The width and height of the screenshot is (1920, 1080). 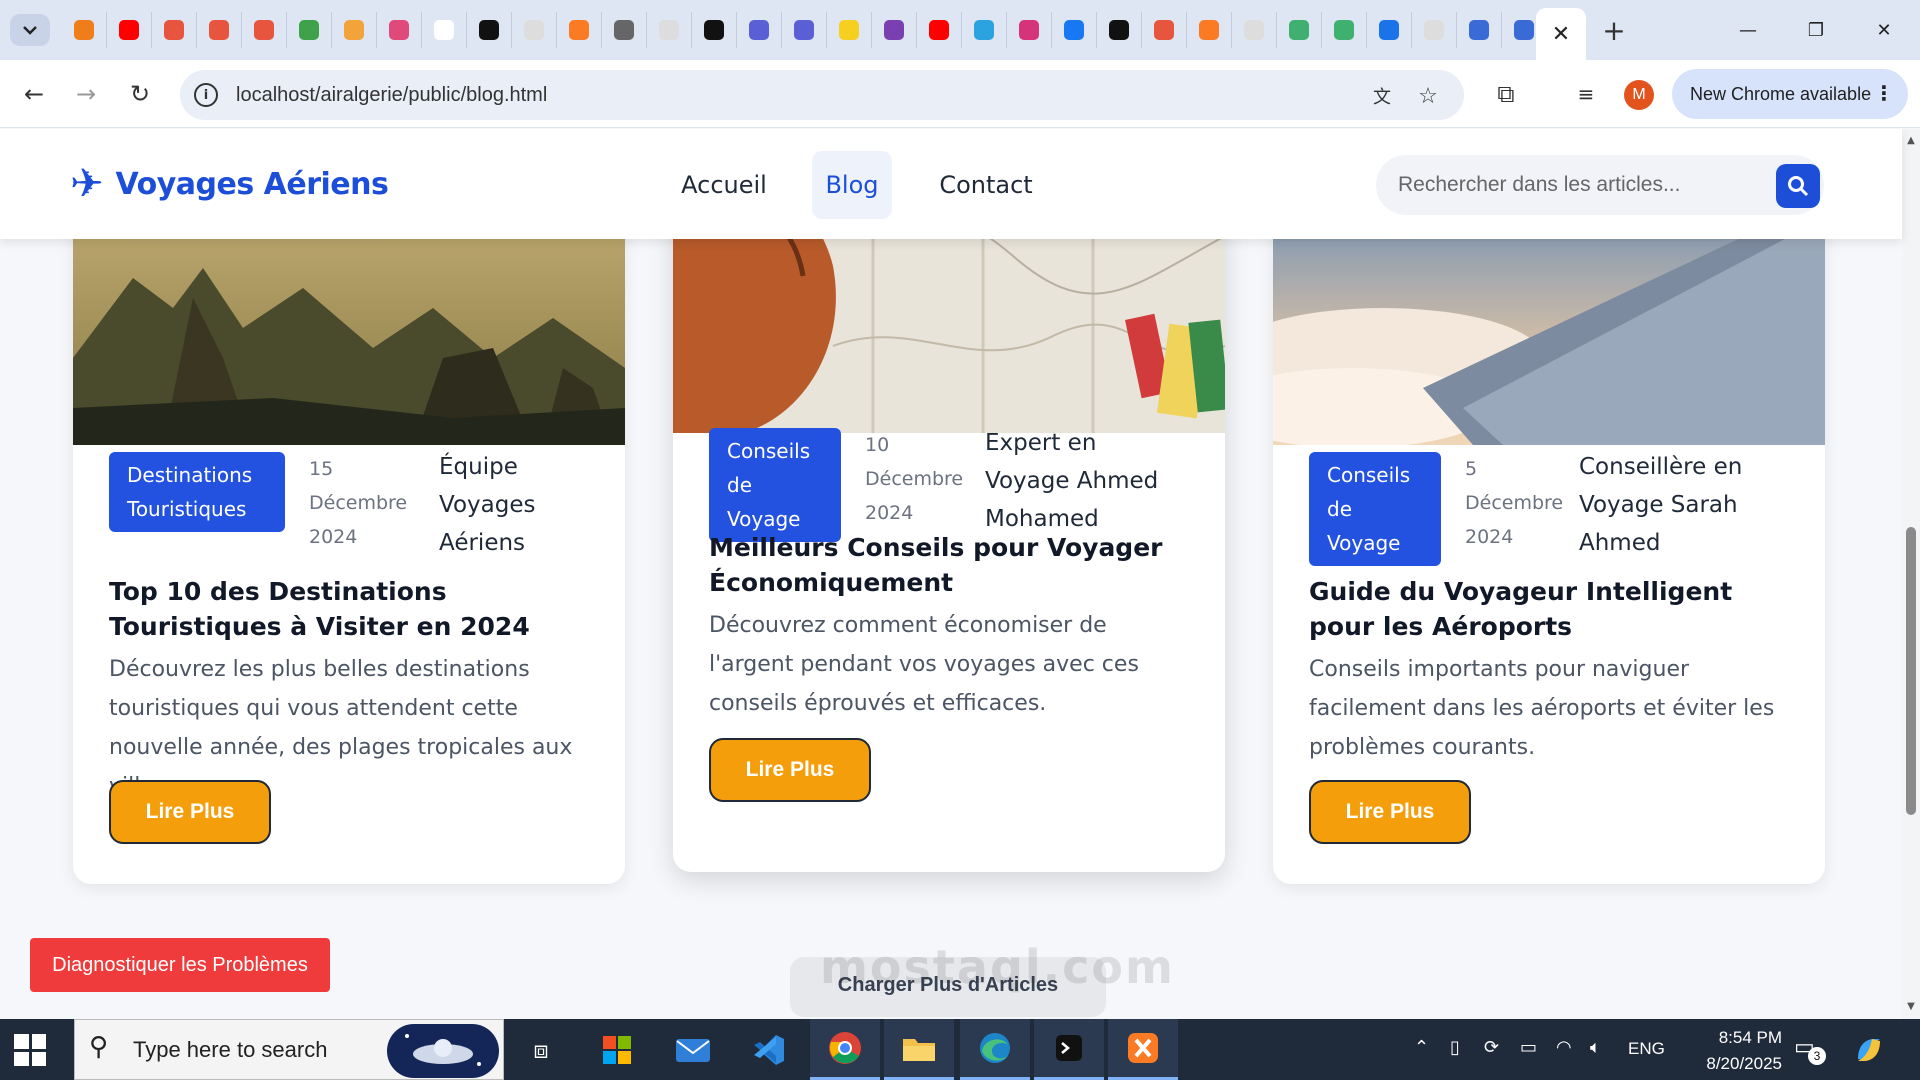 What do you see at coordinates (1428, 96) in the screenshot?
I see `bookmark-star-icon: ☆` at bounding box center [1428, 96].